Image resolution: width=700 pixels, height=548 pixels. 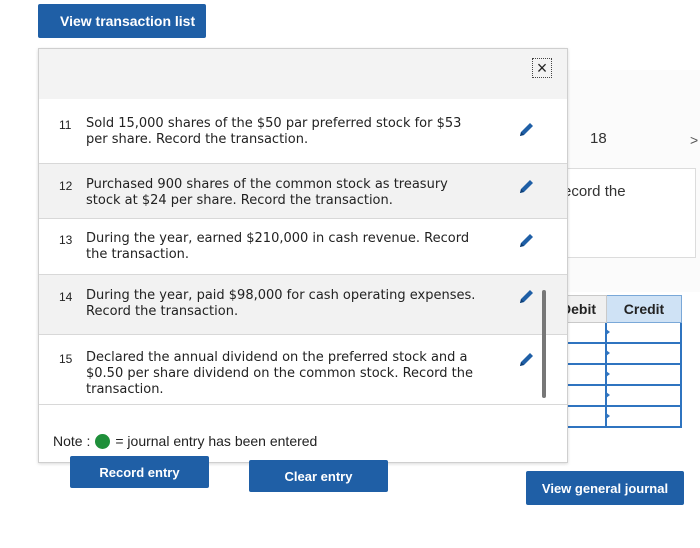 I want to click on transaction-number: 11, so click(x=65, y=125).